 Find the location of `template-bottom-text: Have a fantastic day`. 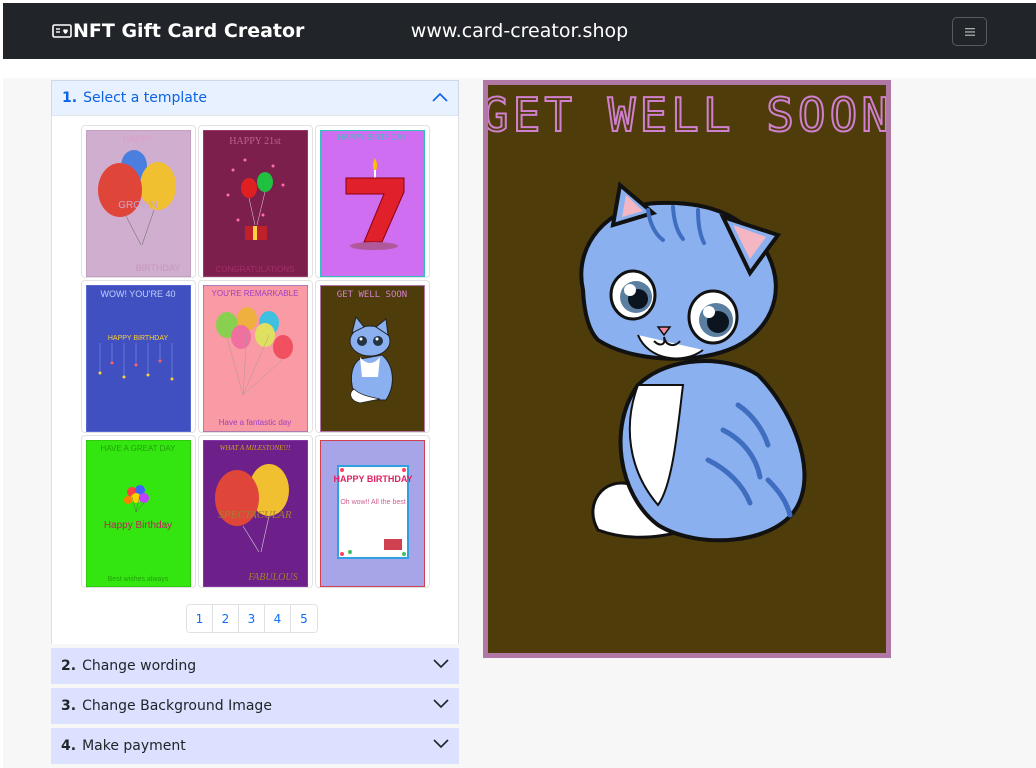

template-bottom-text: Have a fantastic day is located at coordinates (255, 422).